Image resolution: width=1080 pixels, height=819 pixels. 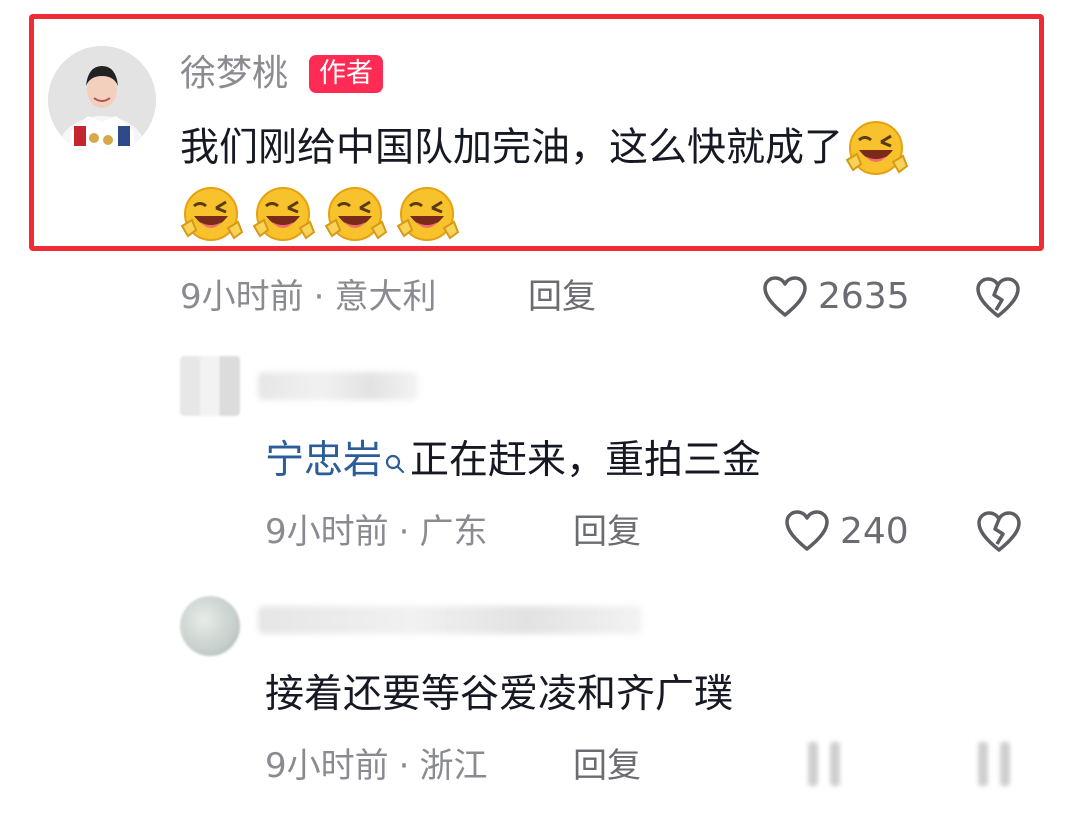 I want to click on comment-meta: 9小时前 · 意大利, so click(x=308, y=297).